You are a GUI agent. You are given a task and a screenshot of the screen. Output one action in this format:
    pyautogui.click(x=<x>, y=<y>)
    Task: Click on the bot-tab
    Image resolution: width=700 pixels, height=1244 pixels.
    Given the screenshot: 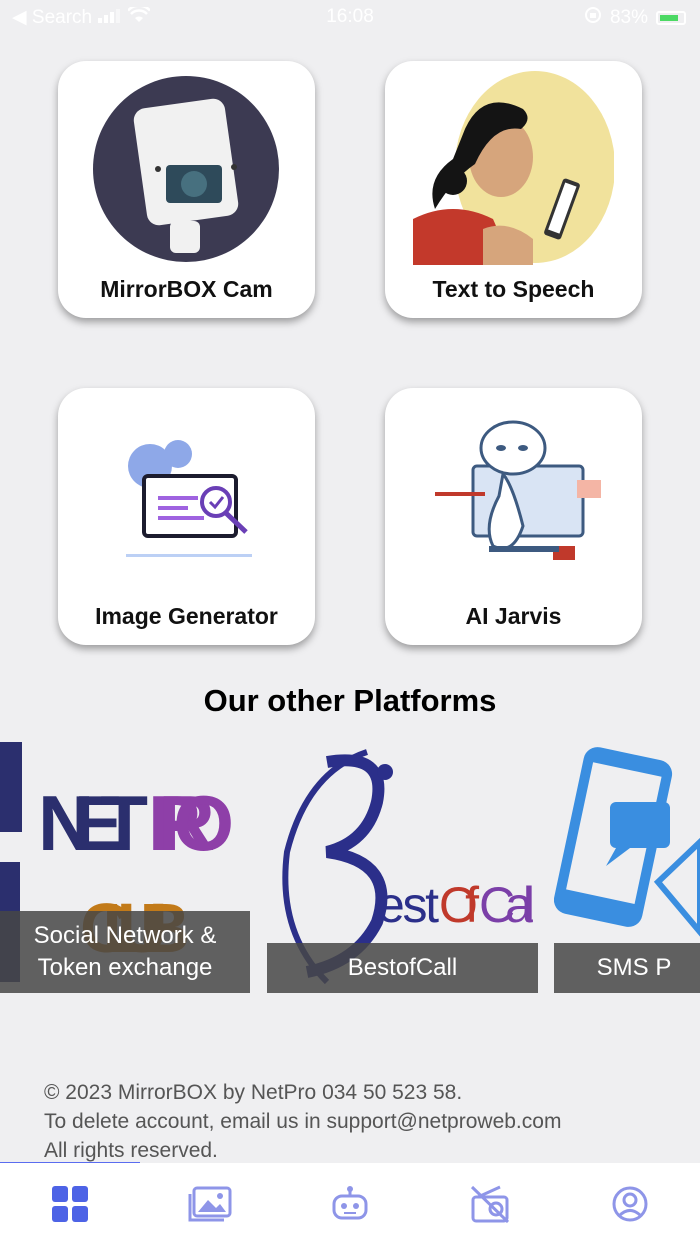 What is the action you would take?
    pyautogui.click(x=350, y=1204)
    